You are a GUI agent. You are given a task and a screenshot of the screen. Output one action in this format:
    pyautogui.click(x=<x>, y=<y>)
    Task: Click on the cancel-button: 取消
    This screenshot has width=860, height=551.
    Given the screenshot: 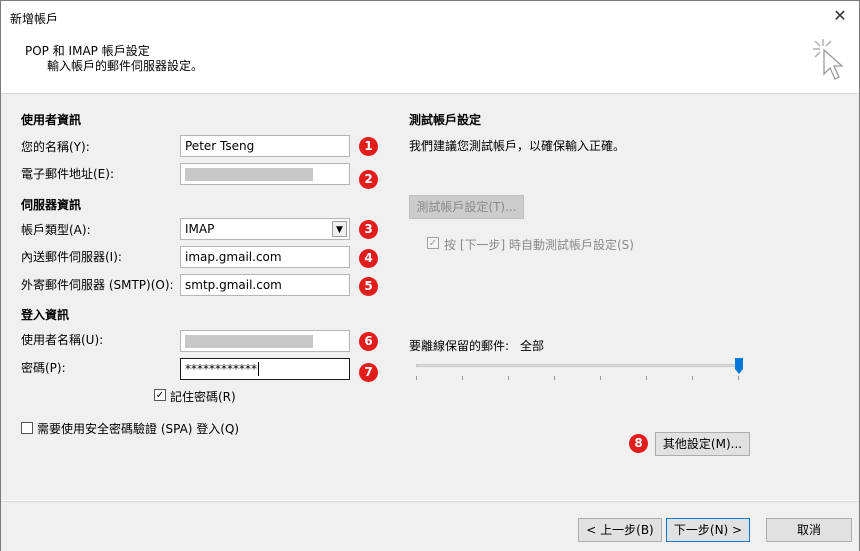 What is the action you would take?
    pyautogui.click(x=809, y=530)
    